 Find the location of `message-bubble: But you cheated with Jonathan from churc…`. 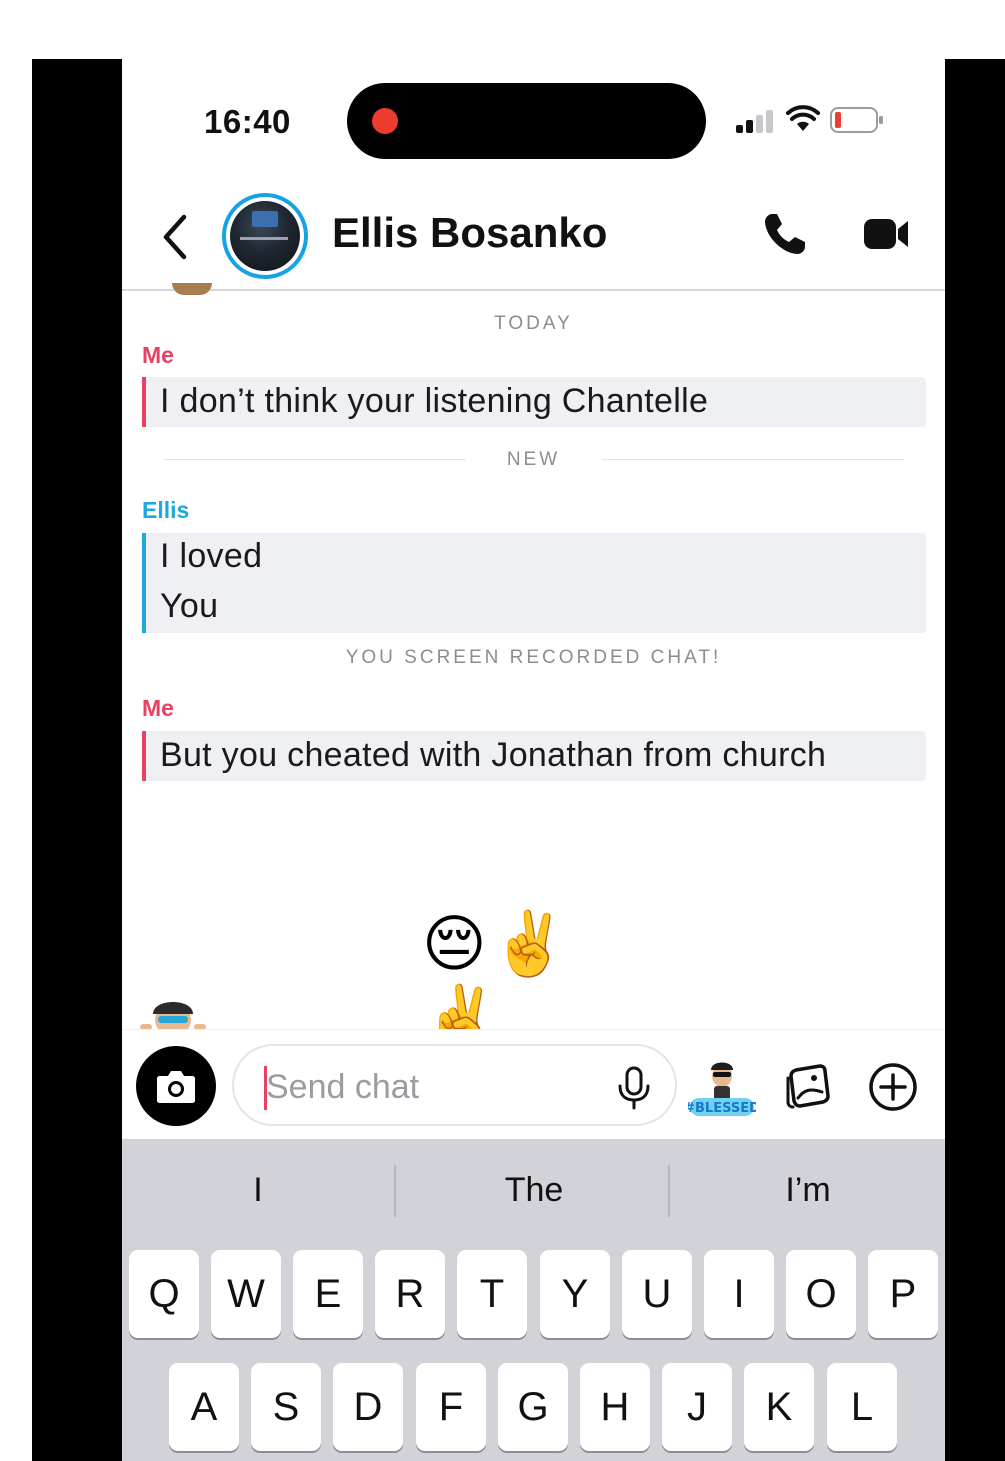

message-bubble: But you cheated with Jonathan from churc… is located at coordinates (534, 756).